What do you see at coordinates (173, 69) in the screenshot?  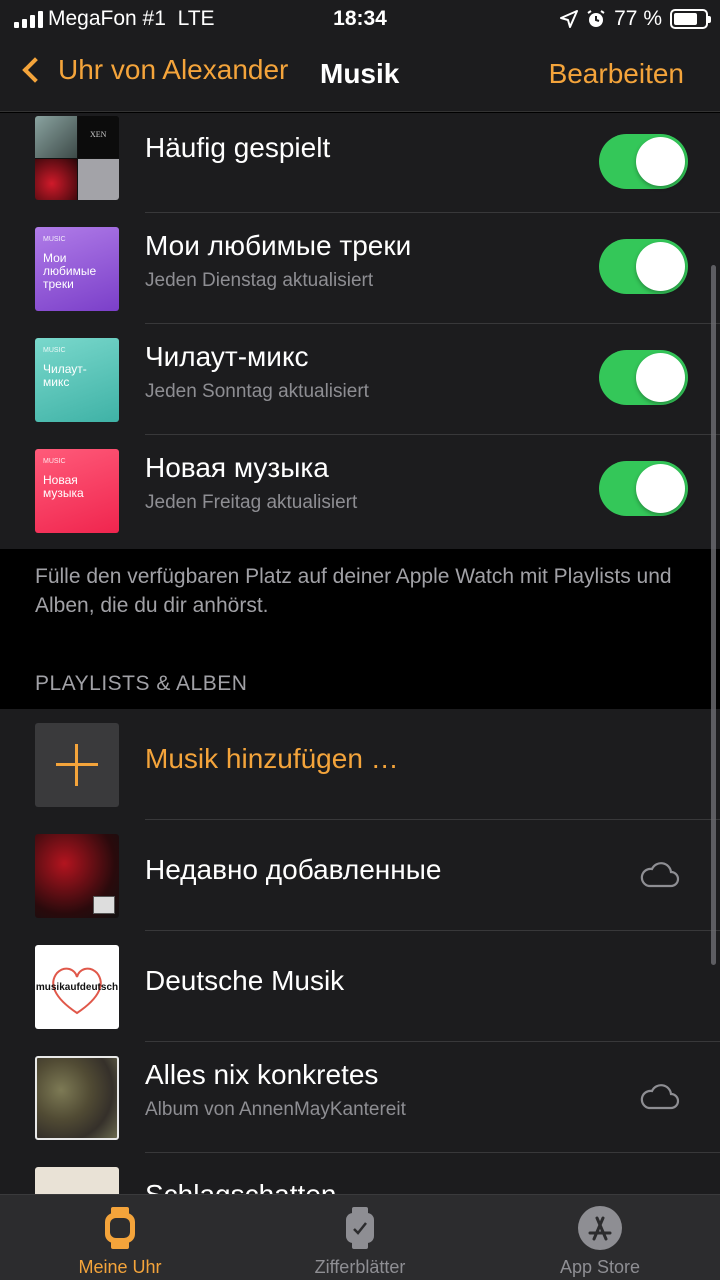 I see `back-label: Uhr von Alexander` at bounding box center [173, 69].